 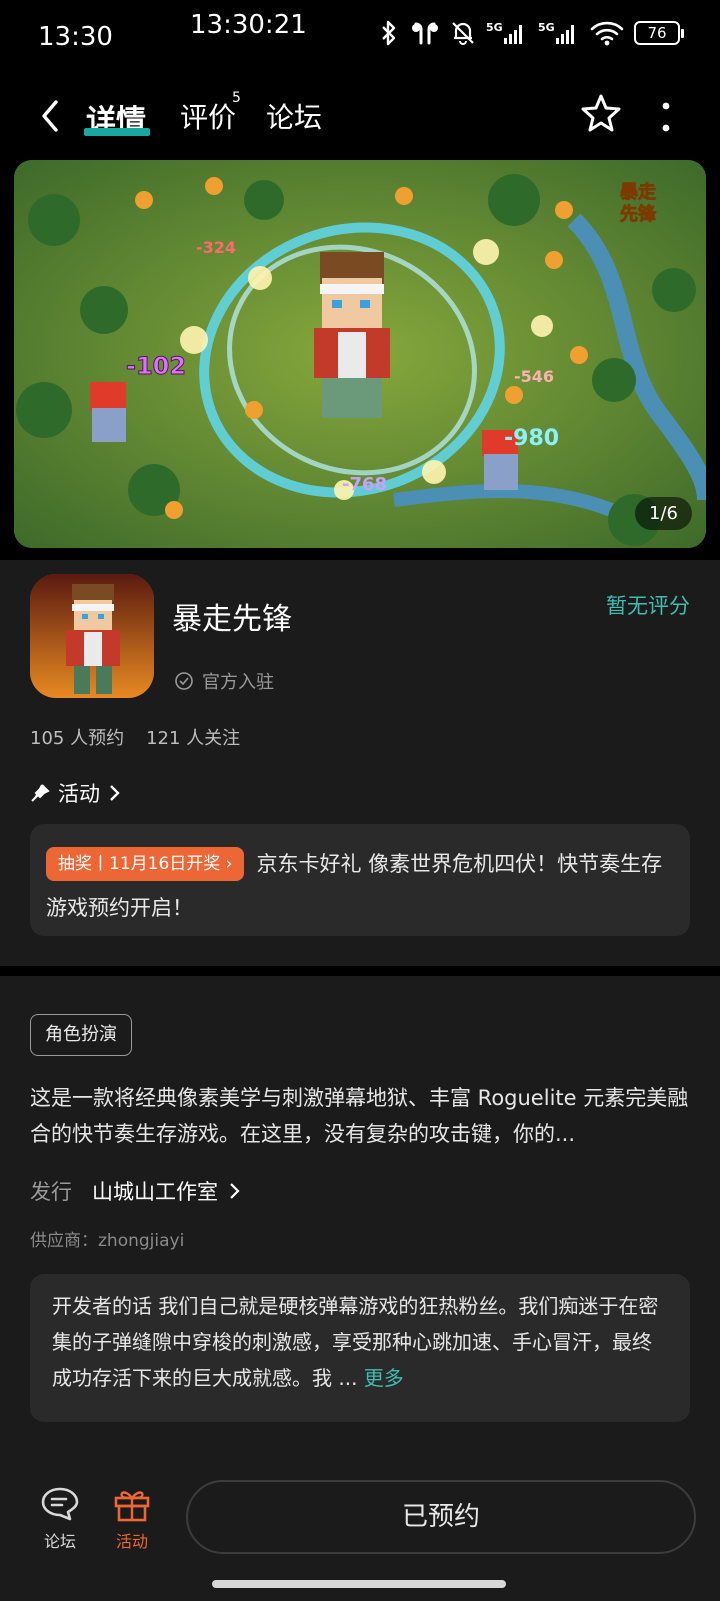 I want to click on bottom-activity-button: 活动, so click(x=132, y=1519).